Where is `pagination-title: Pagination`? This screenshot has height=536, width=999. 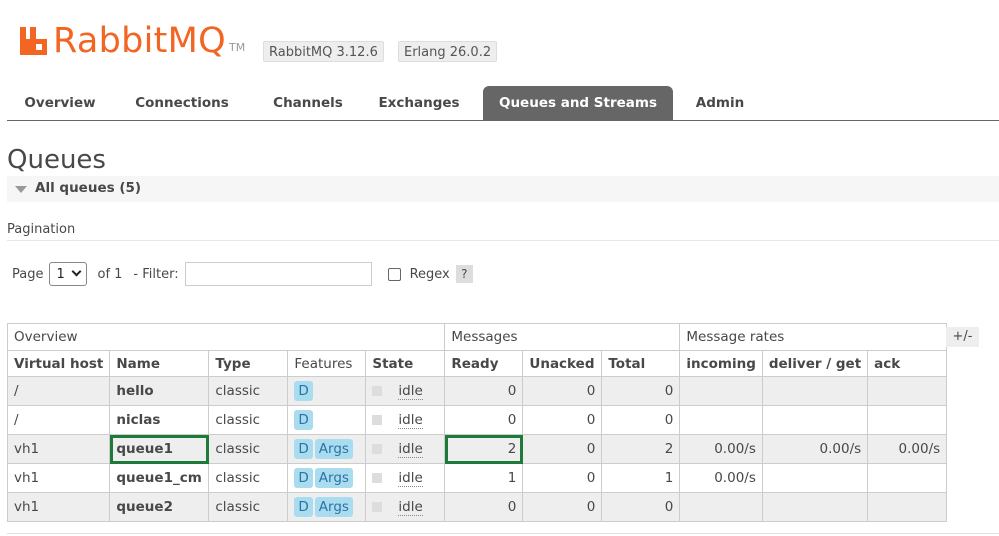 pagination-title: Pagination is located at coordinates (41, 229).